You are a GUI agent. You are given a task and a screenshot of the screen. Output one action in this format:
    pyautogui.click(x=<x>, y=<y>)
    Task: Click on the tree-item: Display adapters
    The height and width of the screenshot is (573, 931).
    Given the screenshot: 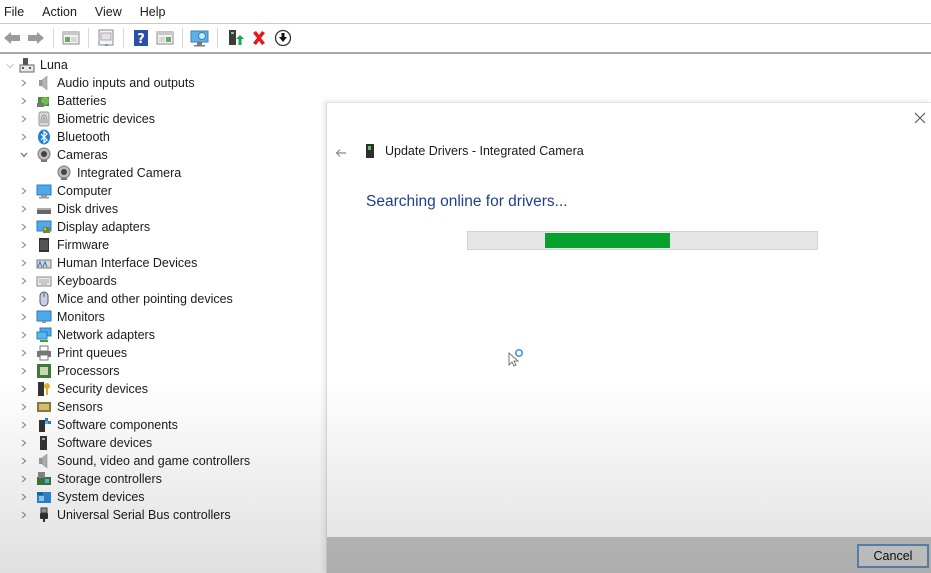 What is the action you would take?
    pyautogui.click(x=84, y=227)
    